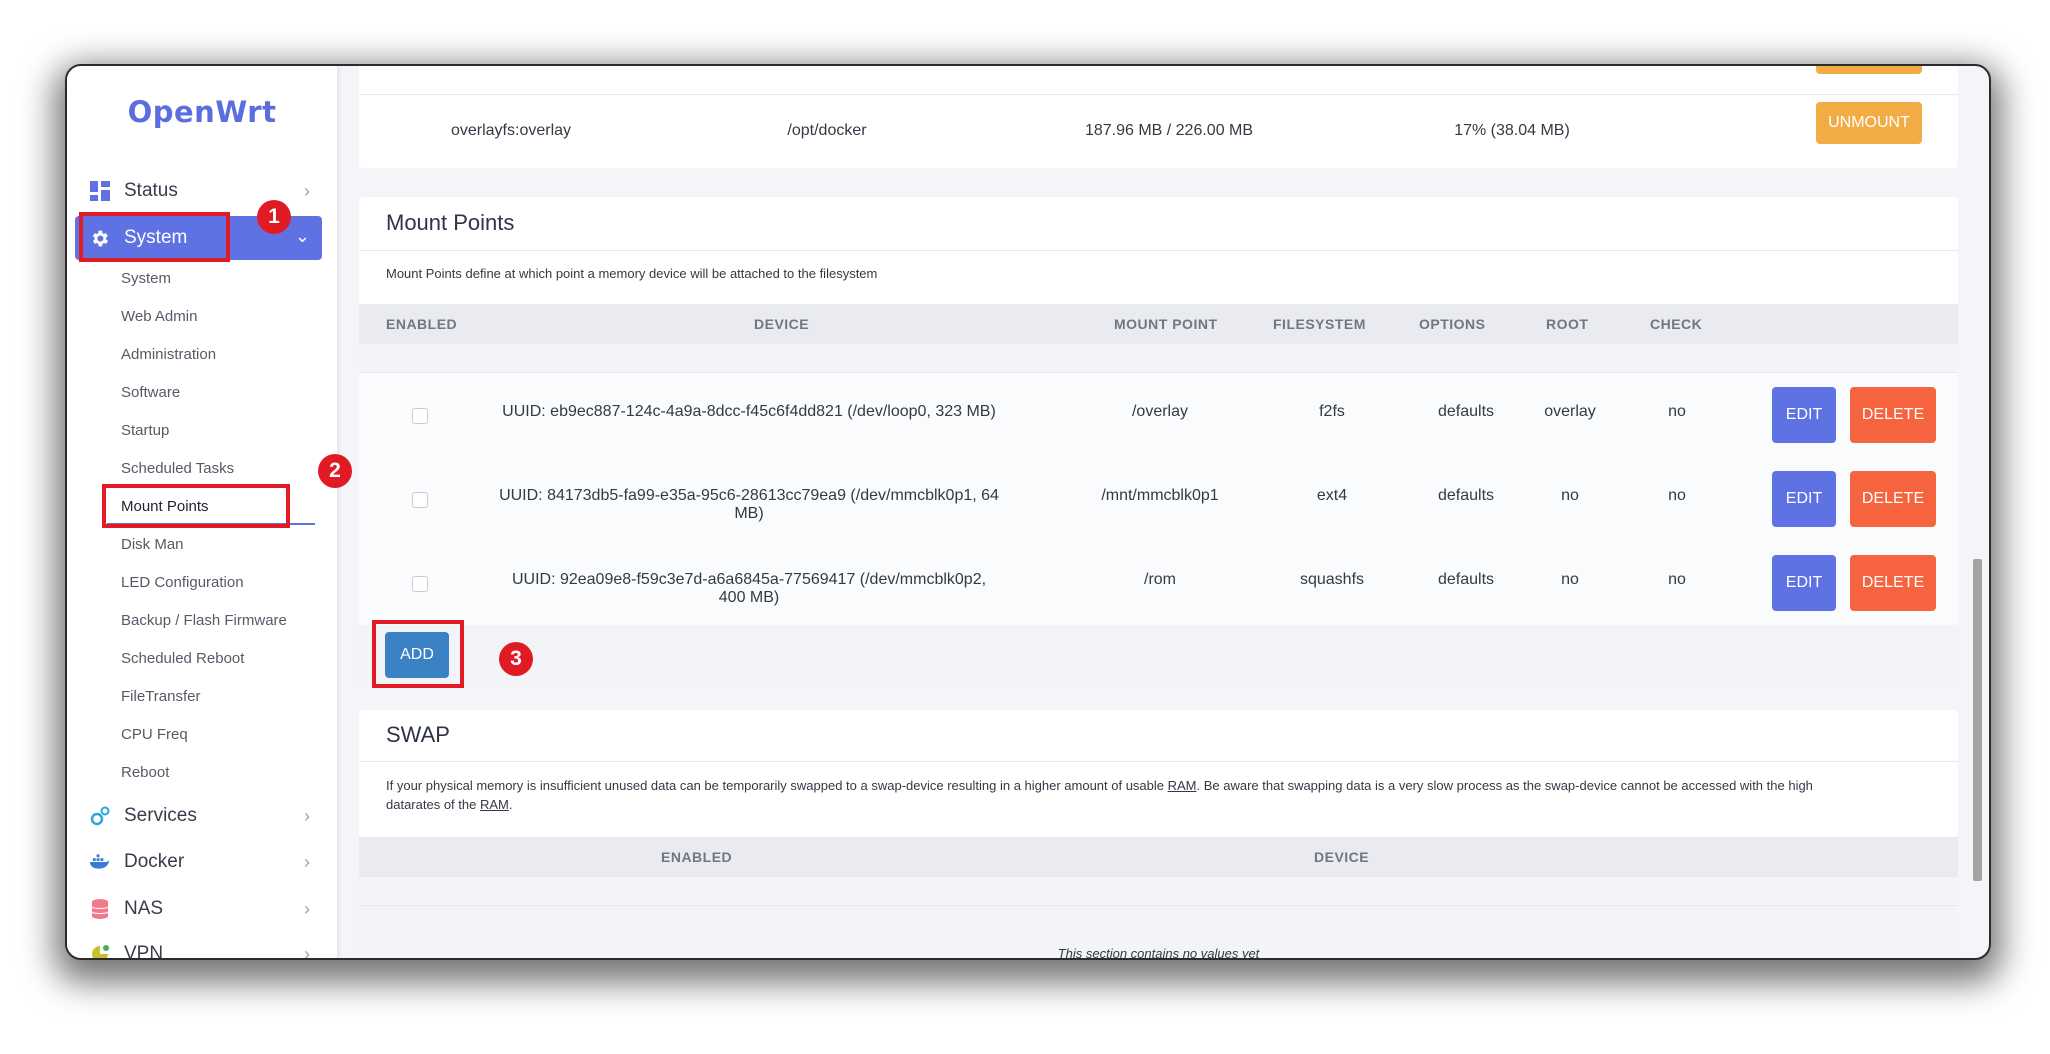 This screenshot has height=1054, width=2050. What do you see at coordinates (160, 815) in the screenshot?
I see `nav-services-label: Services` at bounding box center [160, 815].